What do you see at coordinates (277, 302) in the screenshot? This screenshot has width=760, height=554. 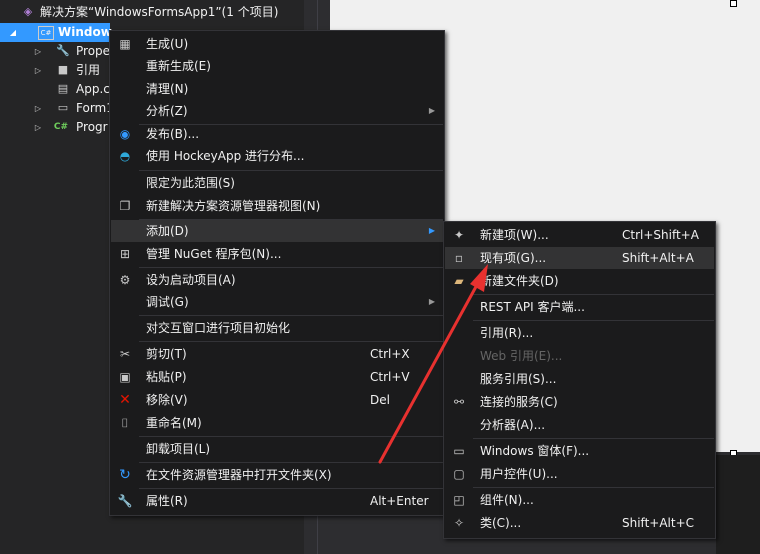 I see `menu-item-debug: 调试(G) ▶` at bounding box center [277, 302].